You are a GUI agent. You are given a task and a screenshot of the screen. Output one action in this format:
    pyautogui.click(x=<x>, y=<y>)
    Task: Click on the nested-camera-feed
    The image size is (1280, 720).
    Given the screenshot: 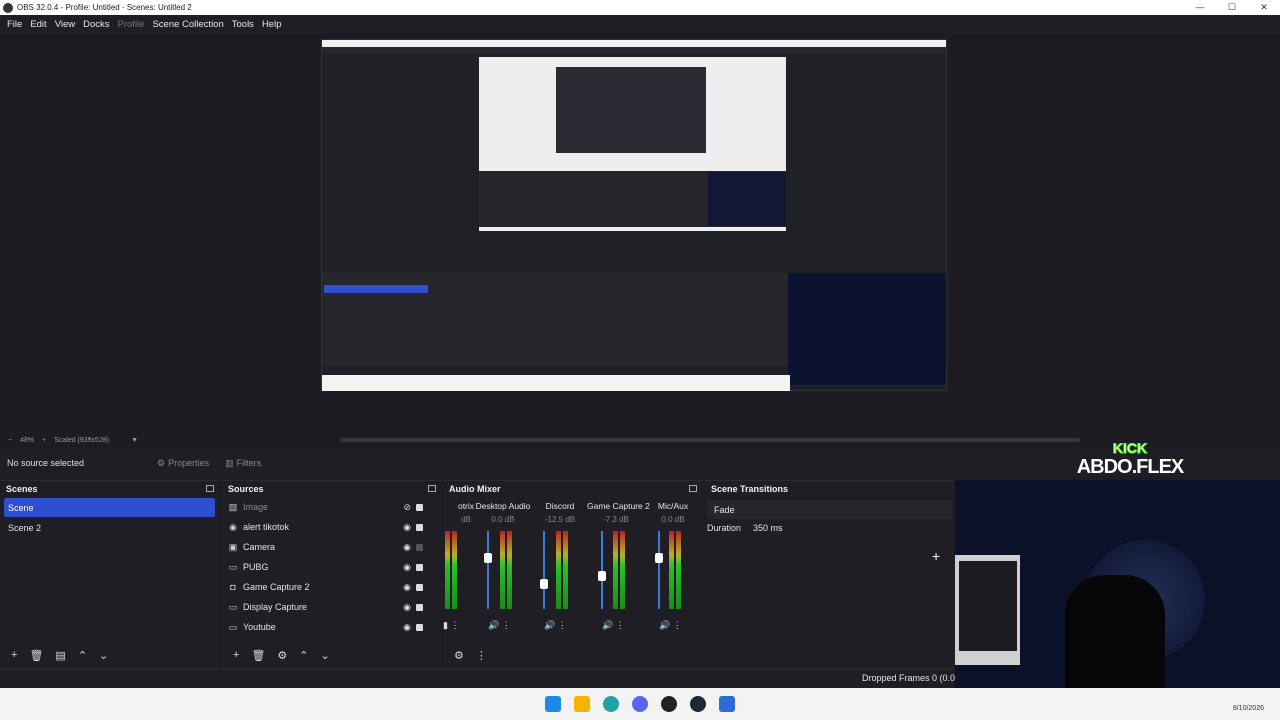 What is the action you would take?
    pyautogui.click(x=867, y=329)
    